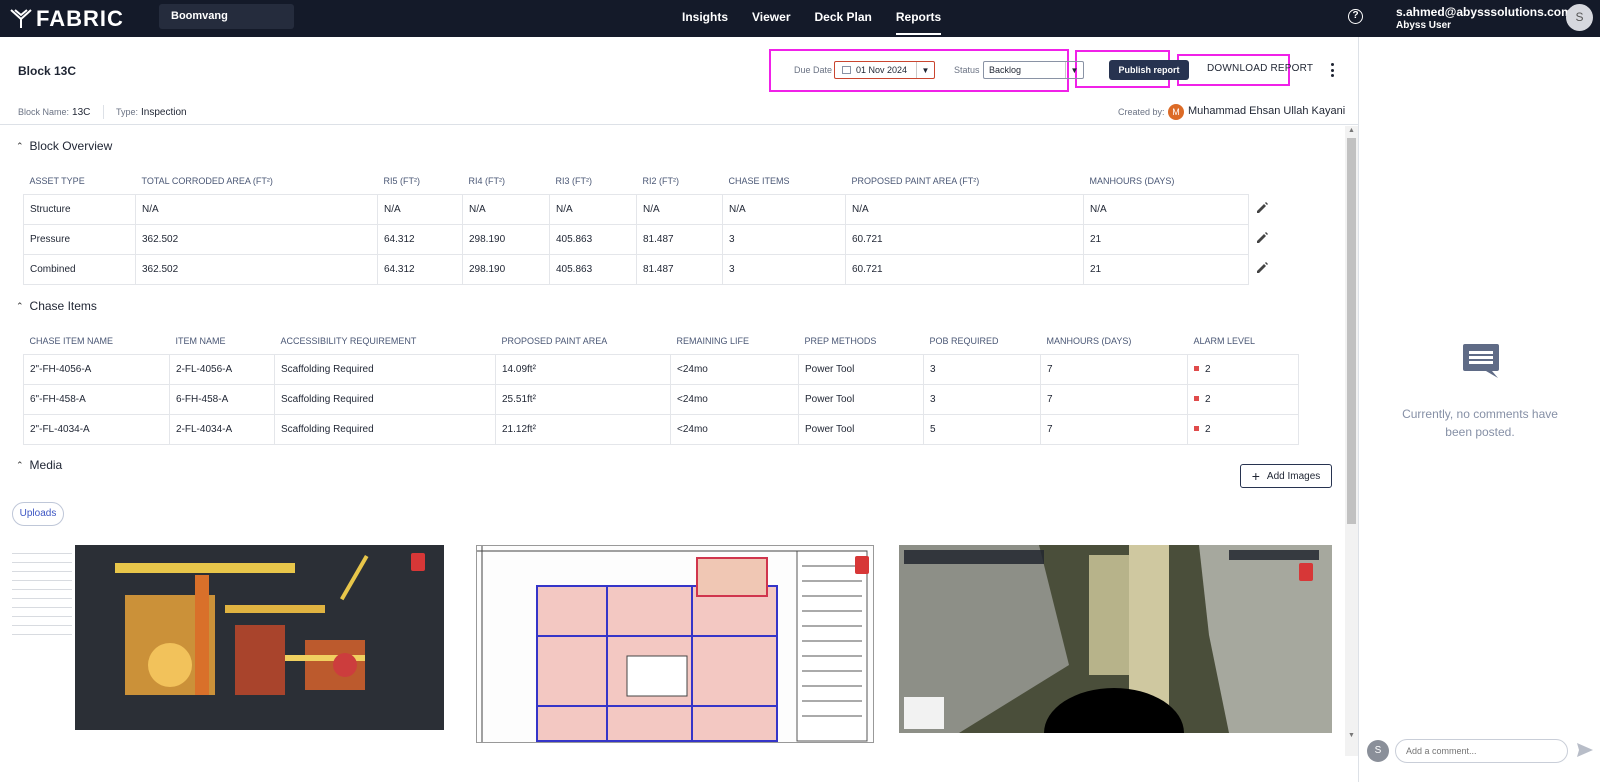 The height and width of the screenshot is (782, 1600). I want to click on comment-user-avatar: S, so click(1378, 751).